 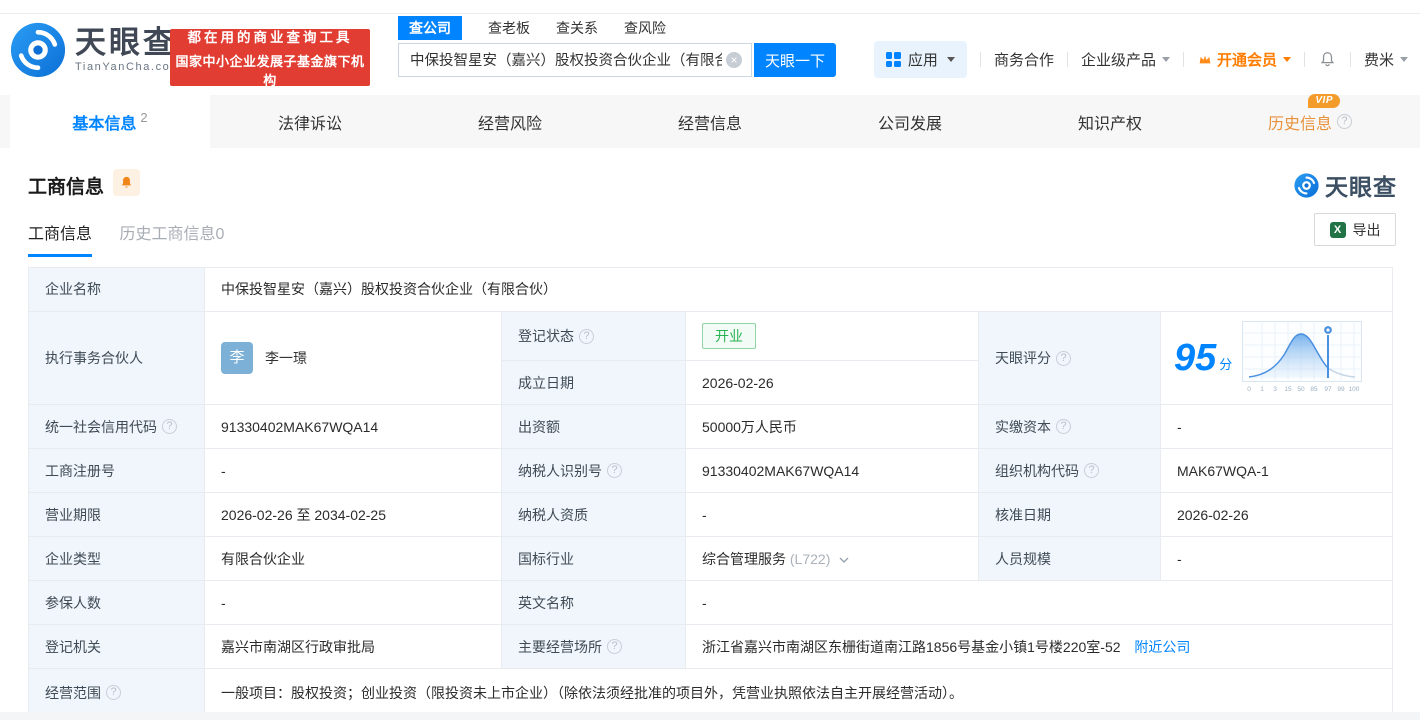 I want to click on field-label-insured-count: 参保人数, so click(x=116, y=603).